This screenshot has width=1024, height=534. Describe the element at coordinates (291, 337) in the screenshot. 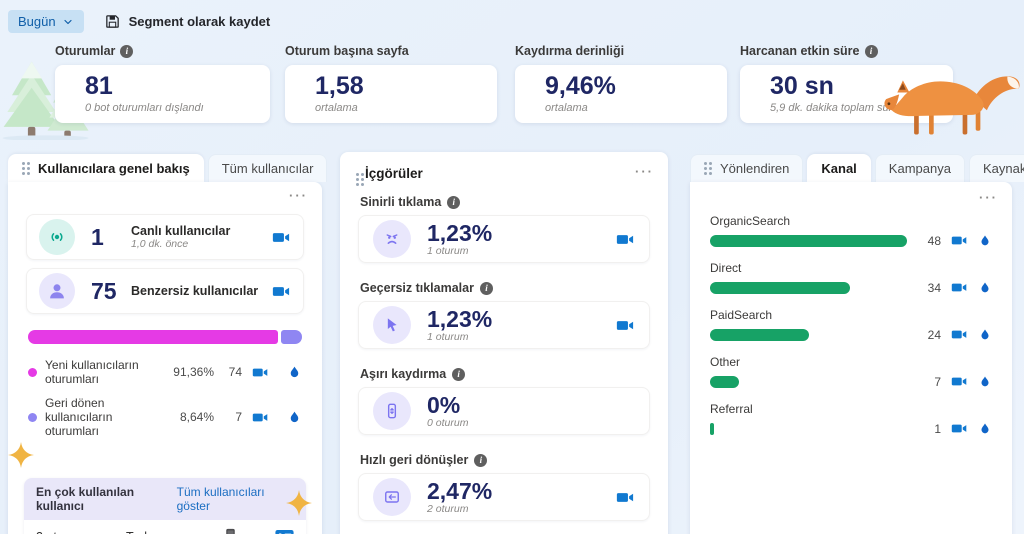

I see `returning-users-bar-segment` at that location.